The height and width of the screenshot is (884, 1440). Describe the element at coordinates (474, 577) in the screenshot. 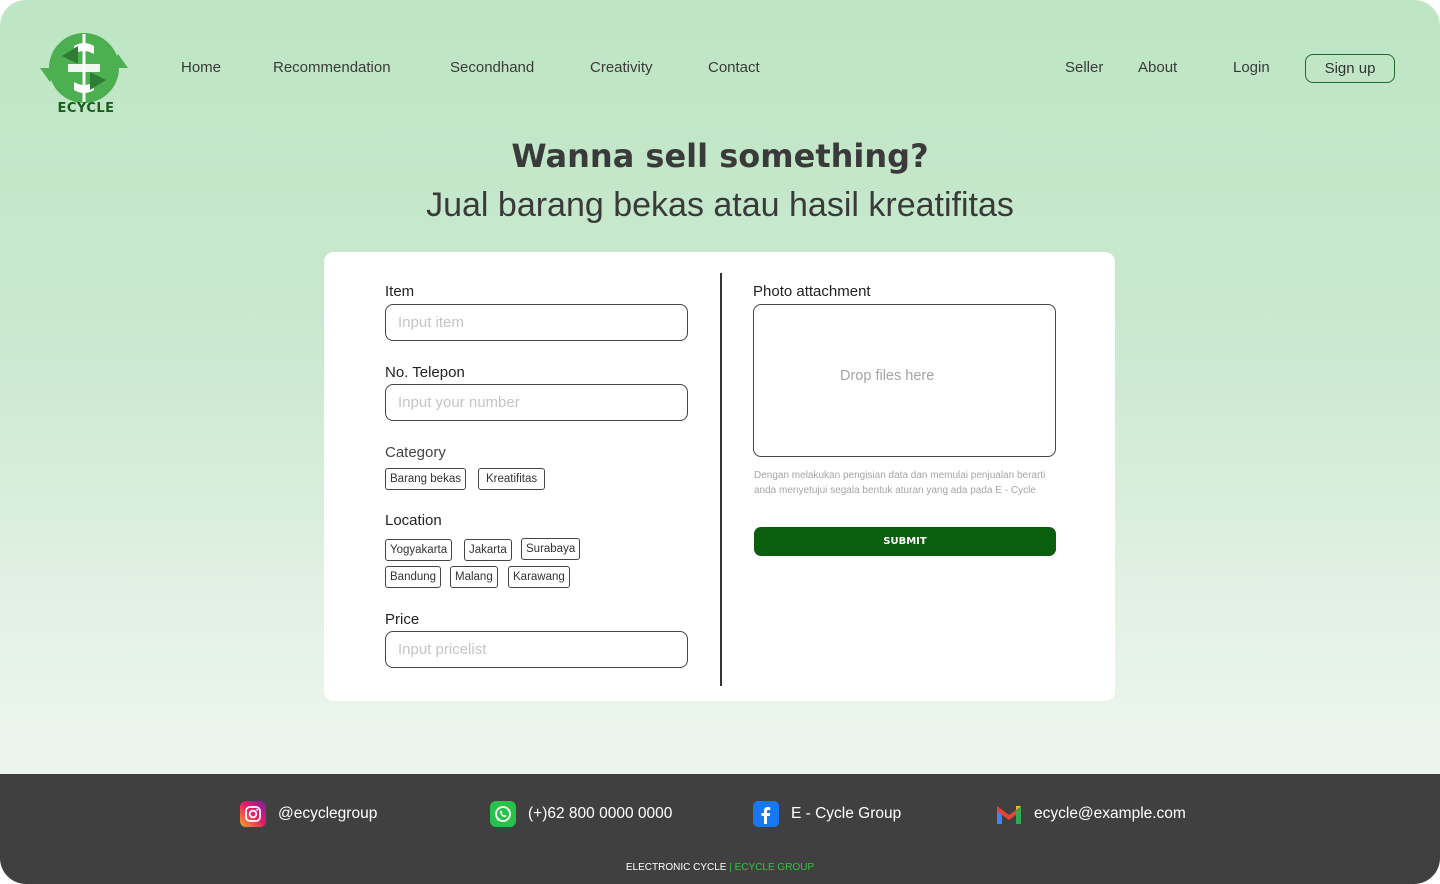

I see `location-chip-malang: Malang` at that location.